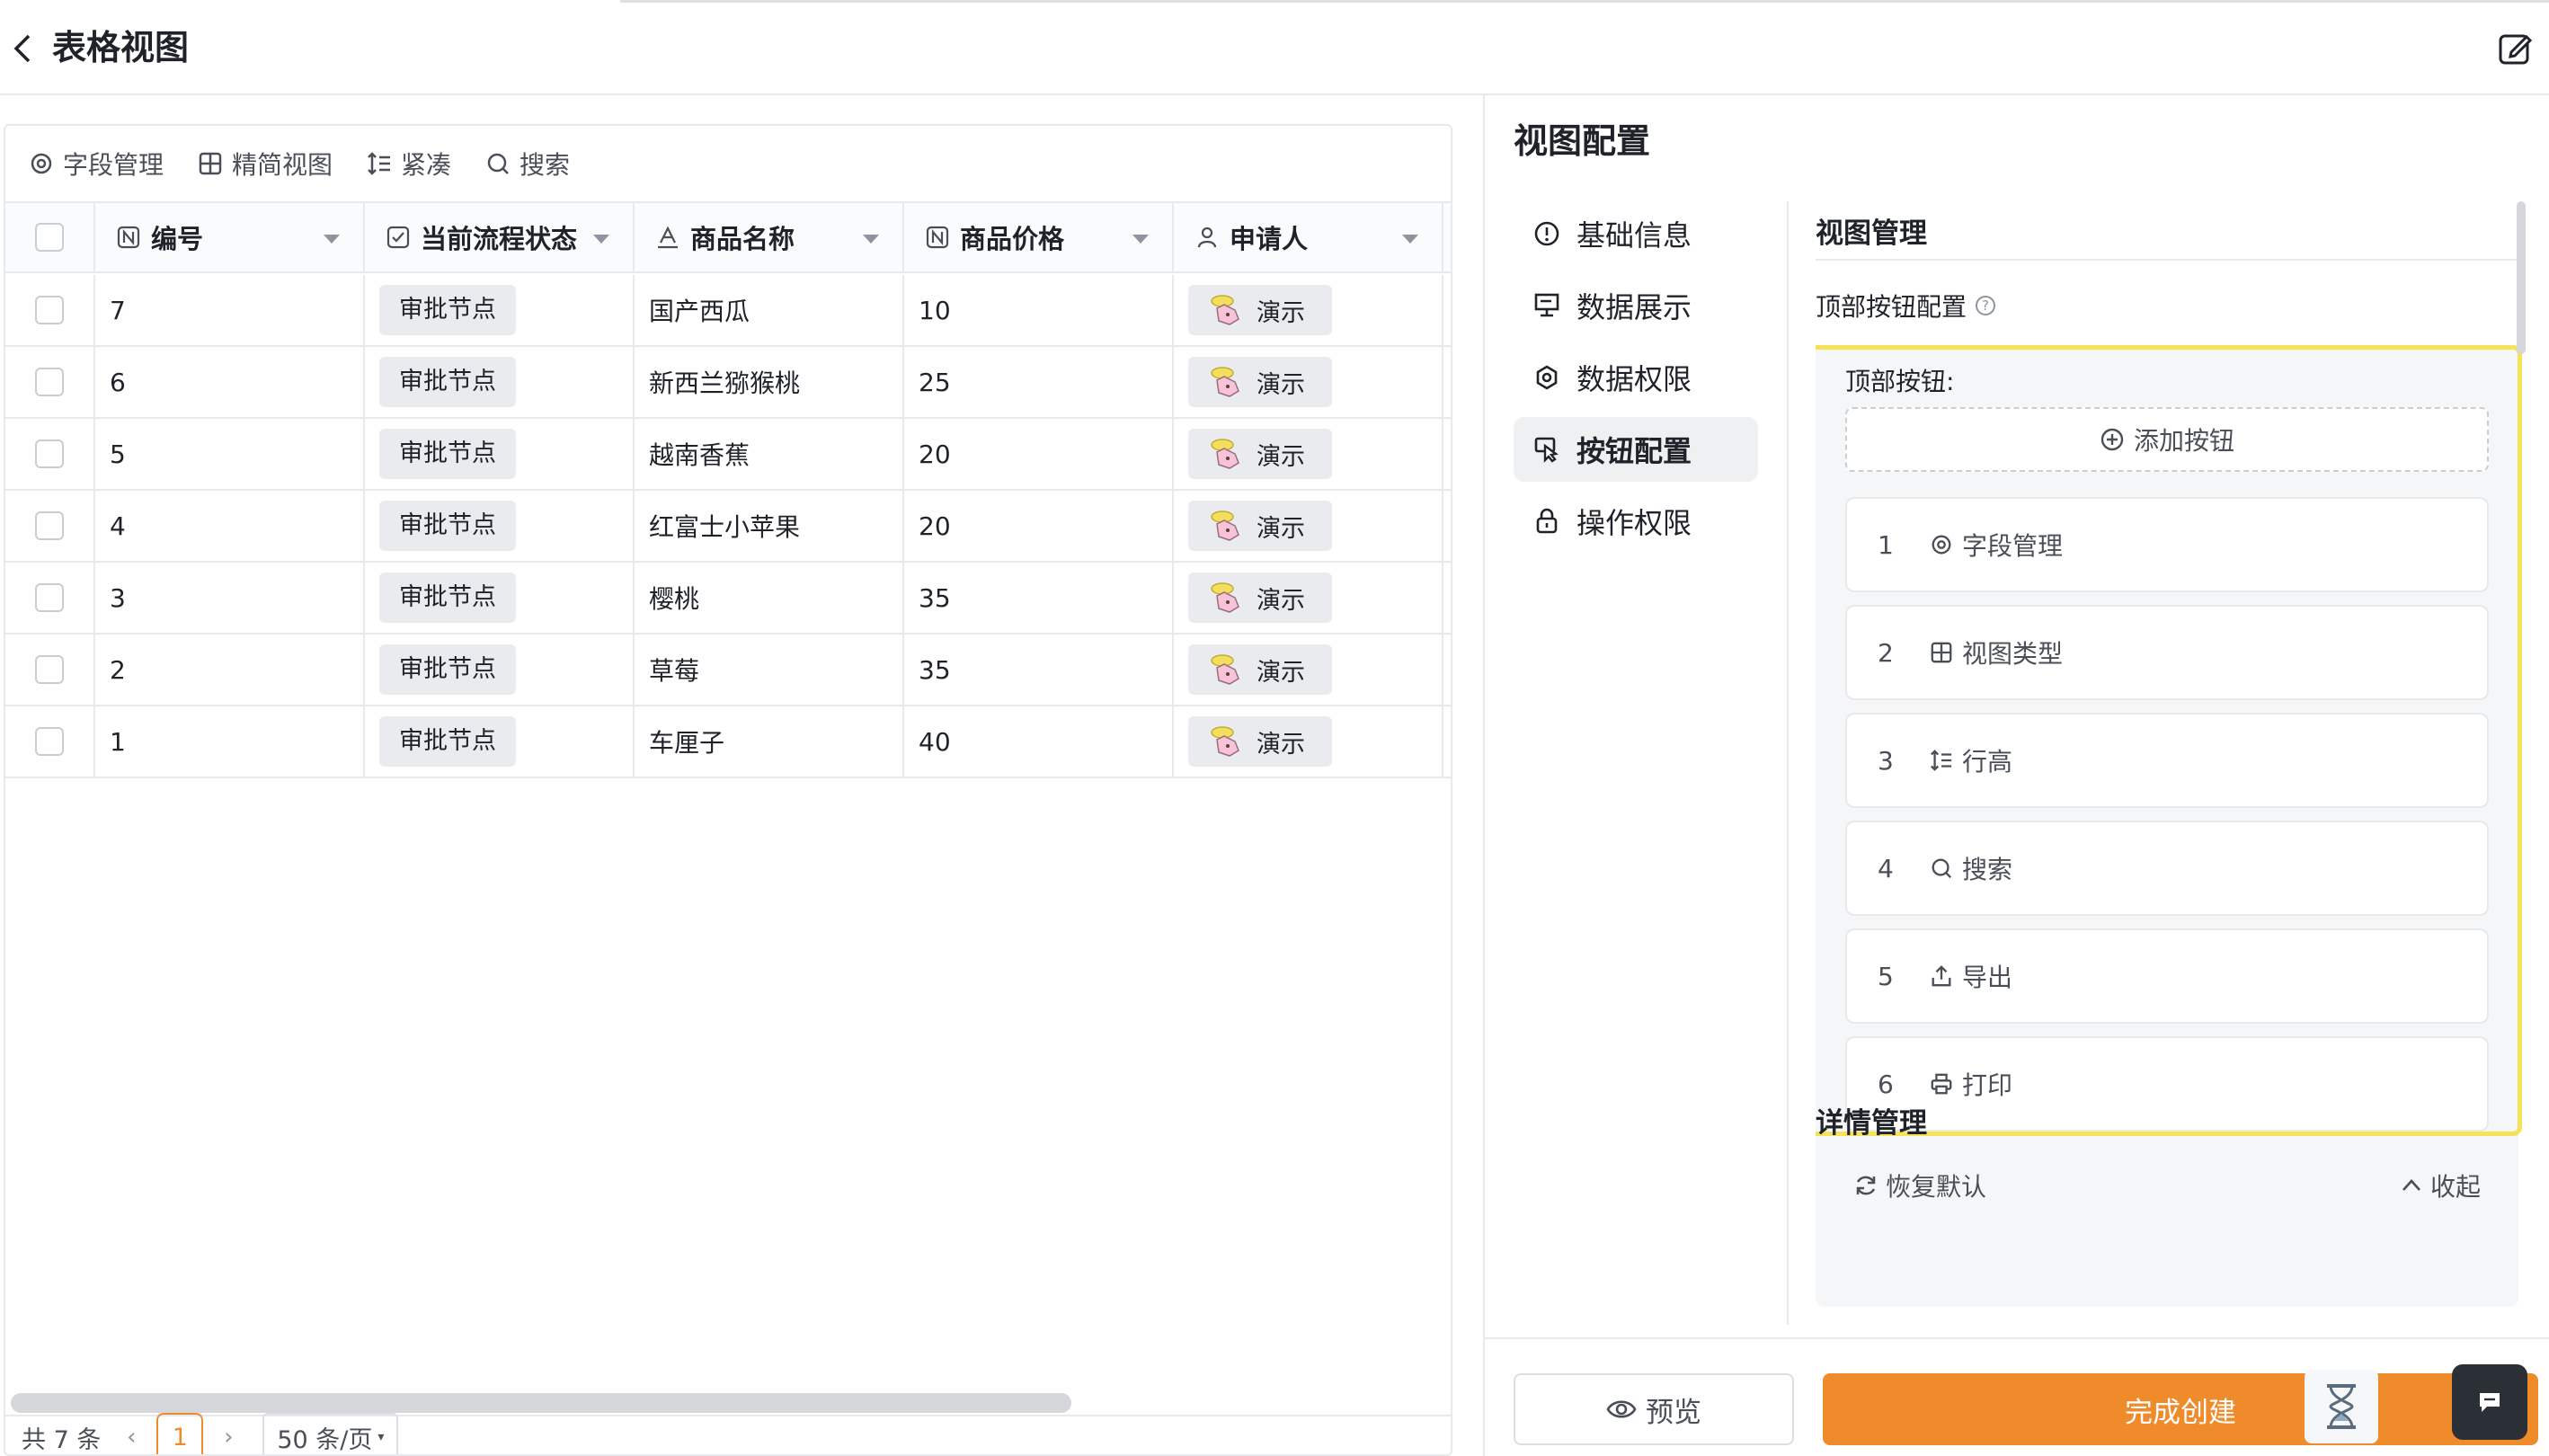 Image resolution: width=2549 pixels, height=1456 pixels. I want to click on add-button: 添加按钮, so click(2167, 439).